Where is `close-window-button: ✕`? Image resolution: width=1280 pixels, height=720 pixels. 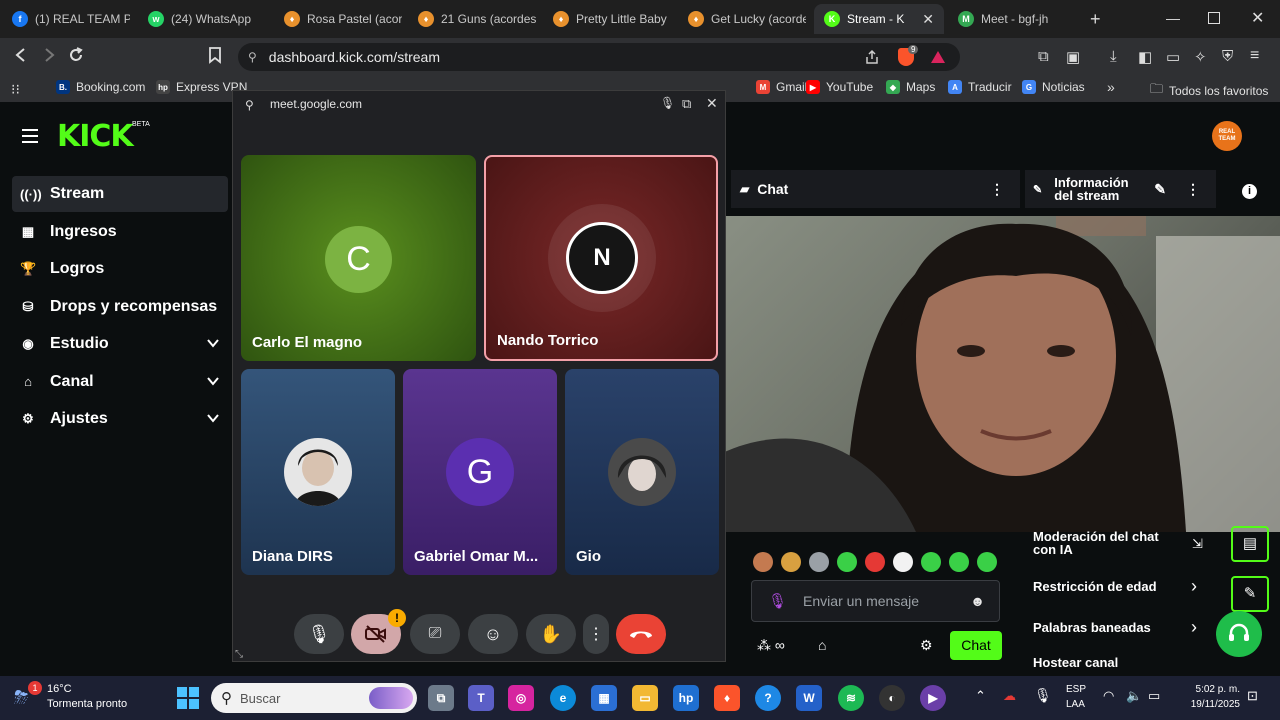 close-window-button: ✕ is located at coordinates (1257, 18).